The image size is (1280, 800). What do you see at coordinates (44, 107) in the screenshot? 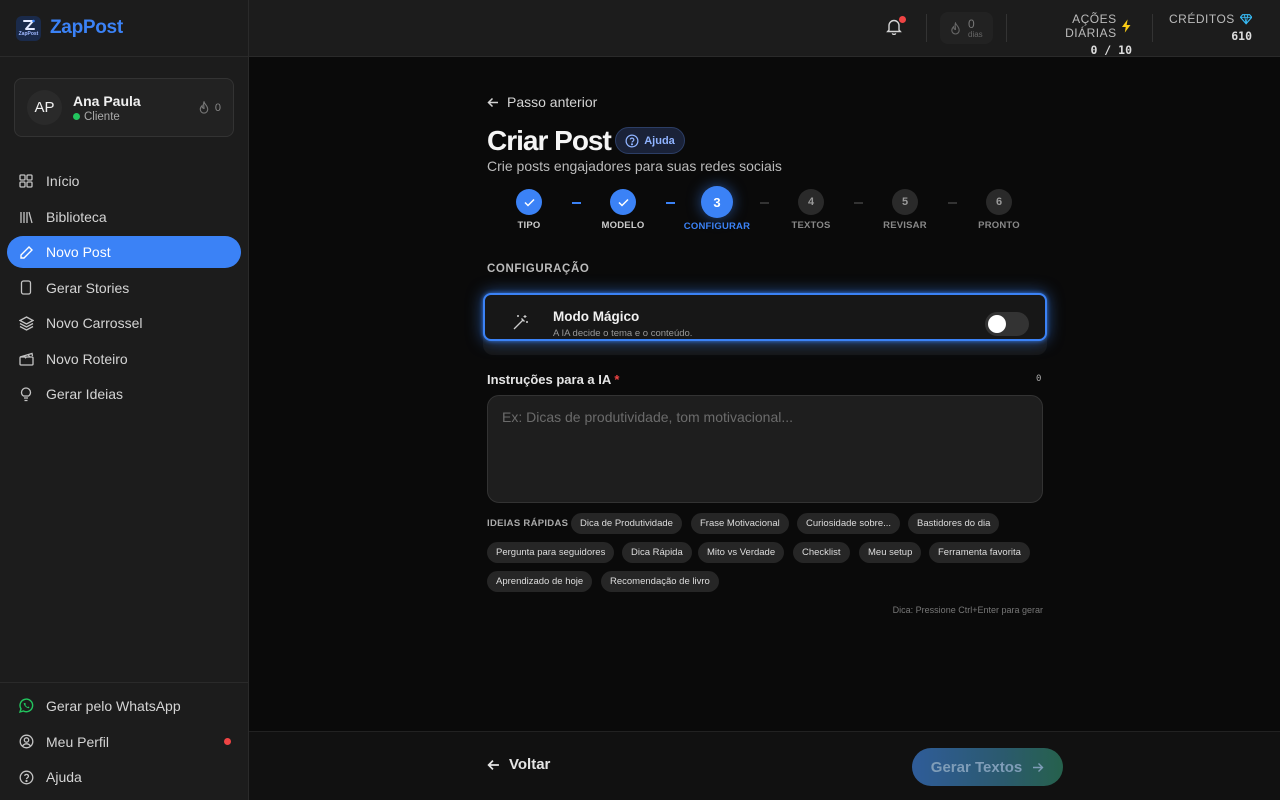
I see `avatar: AP` at bounding box center [44, 107].